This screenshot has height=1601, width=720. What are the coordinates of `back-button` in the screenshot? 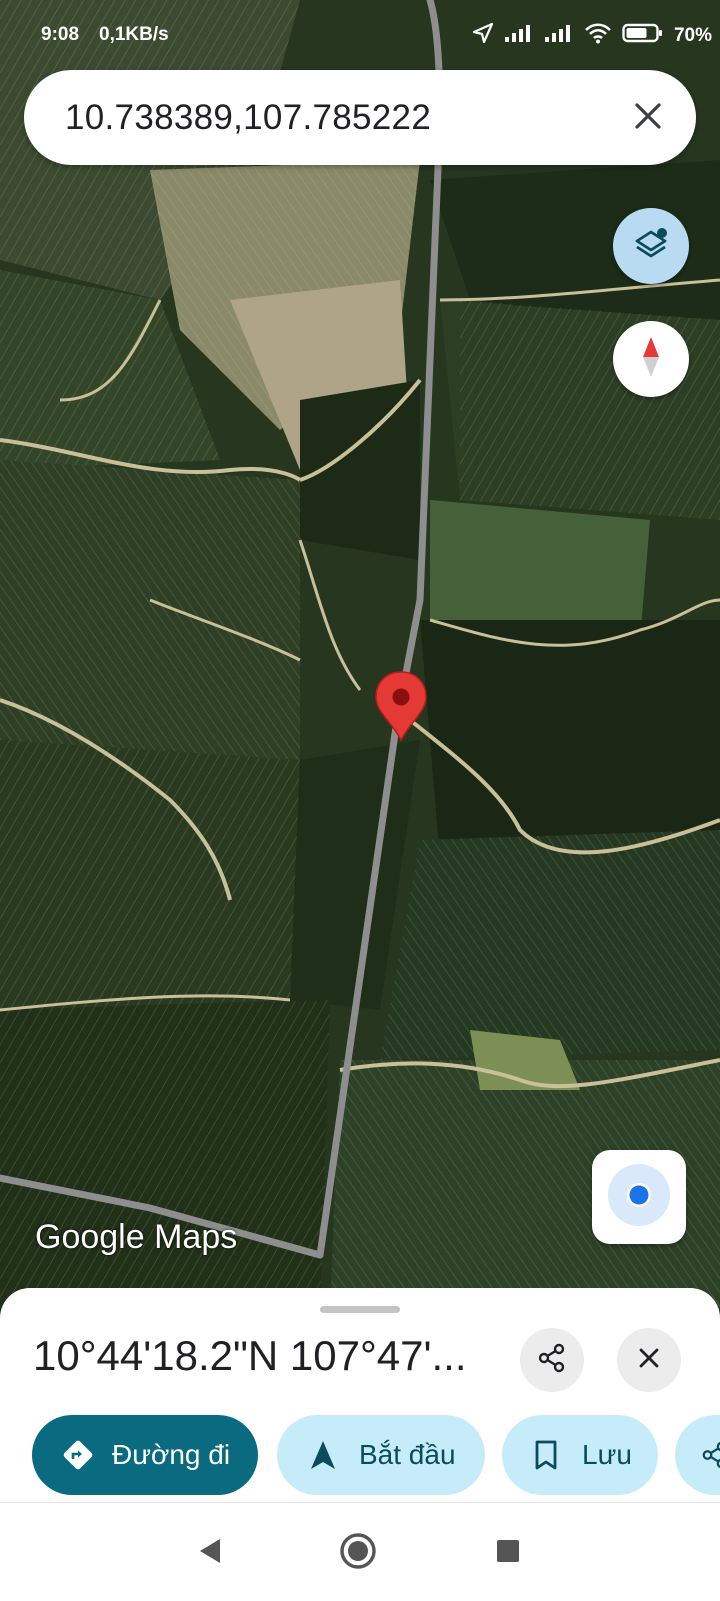 It's located at (210, 1553).